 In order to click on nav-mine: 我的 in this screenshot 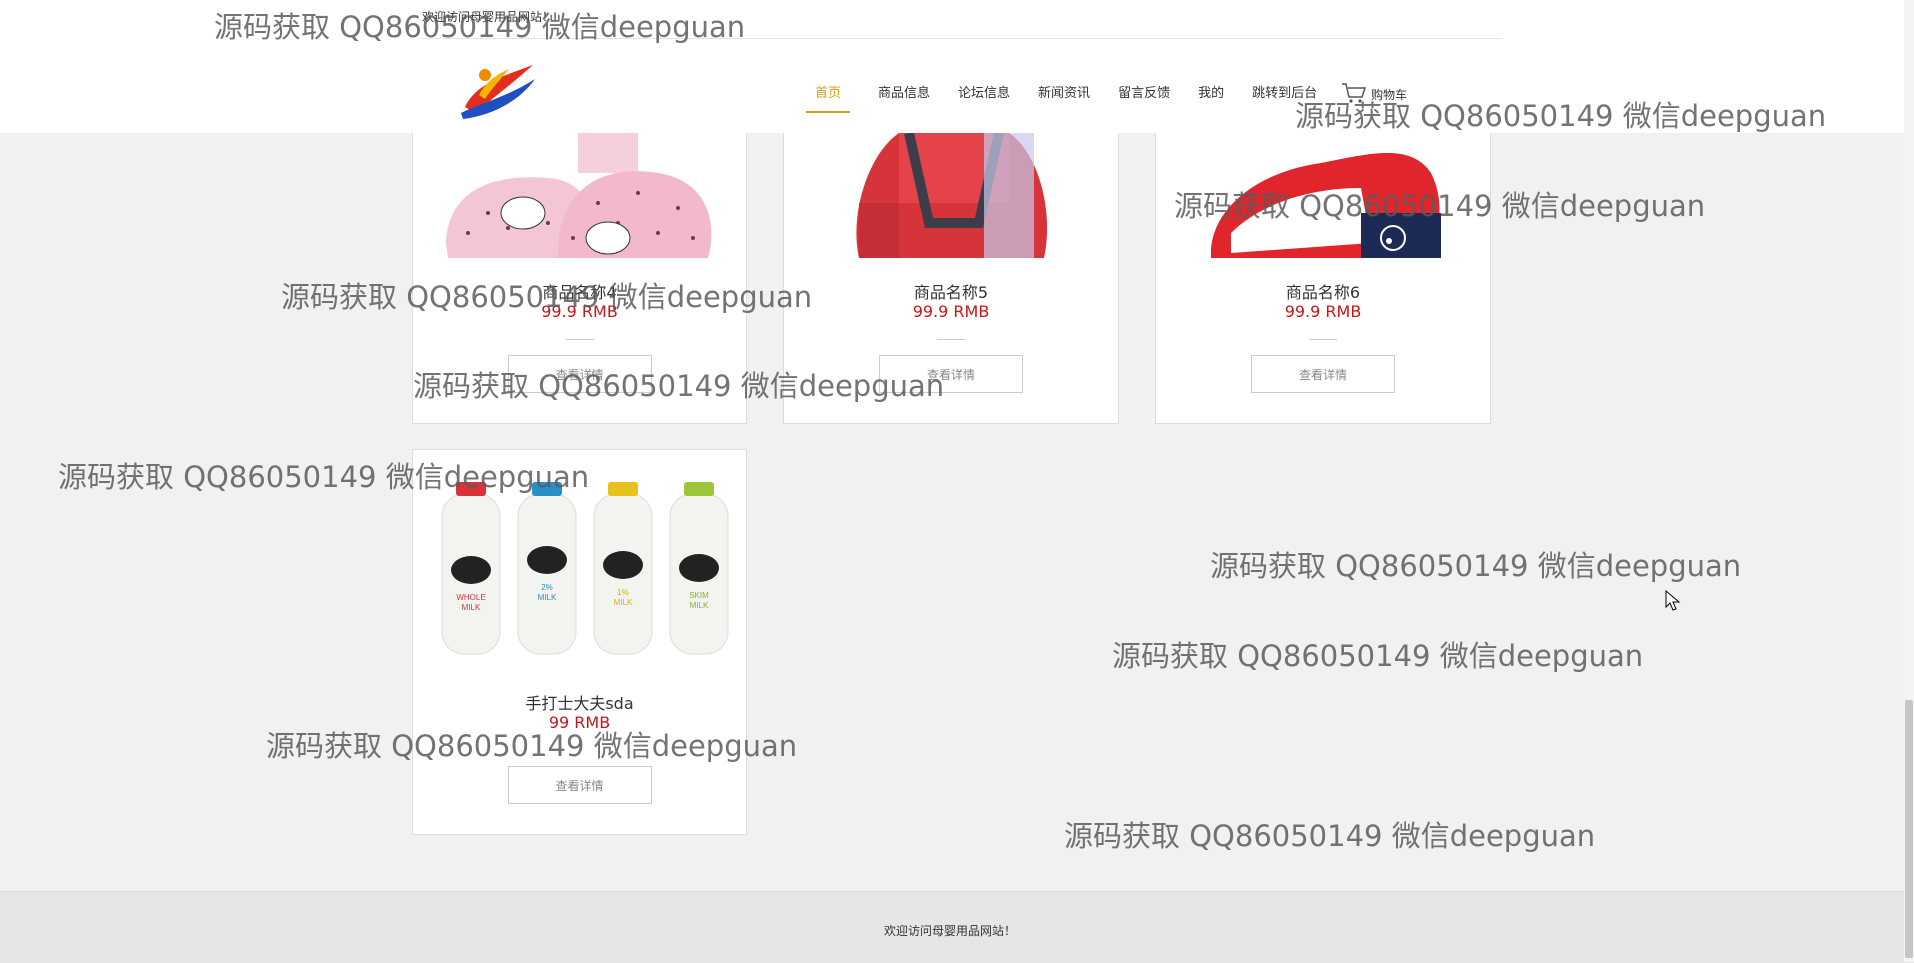, I will do `click(1211, 96)`.